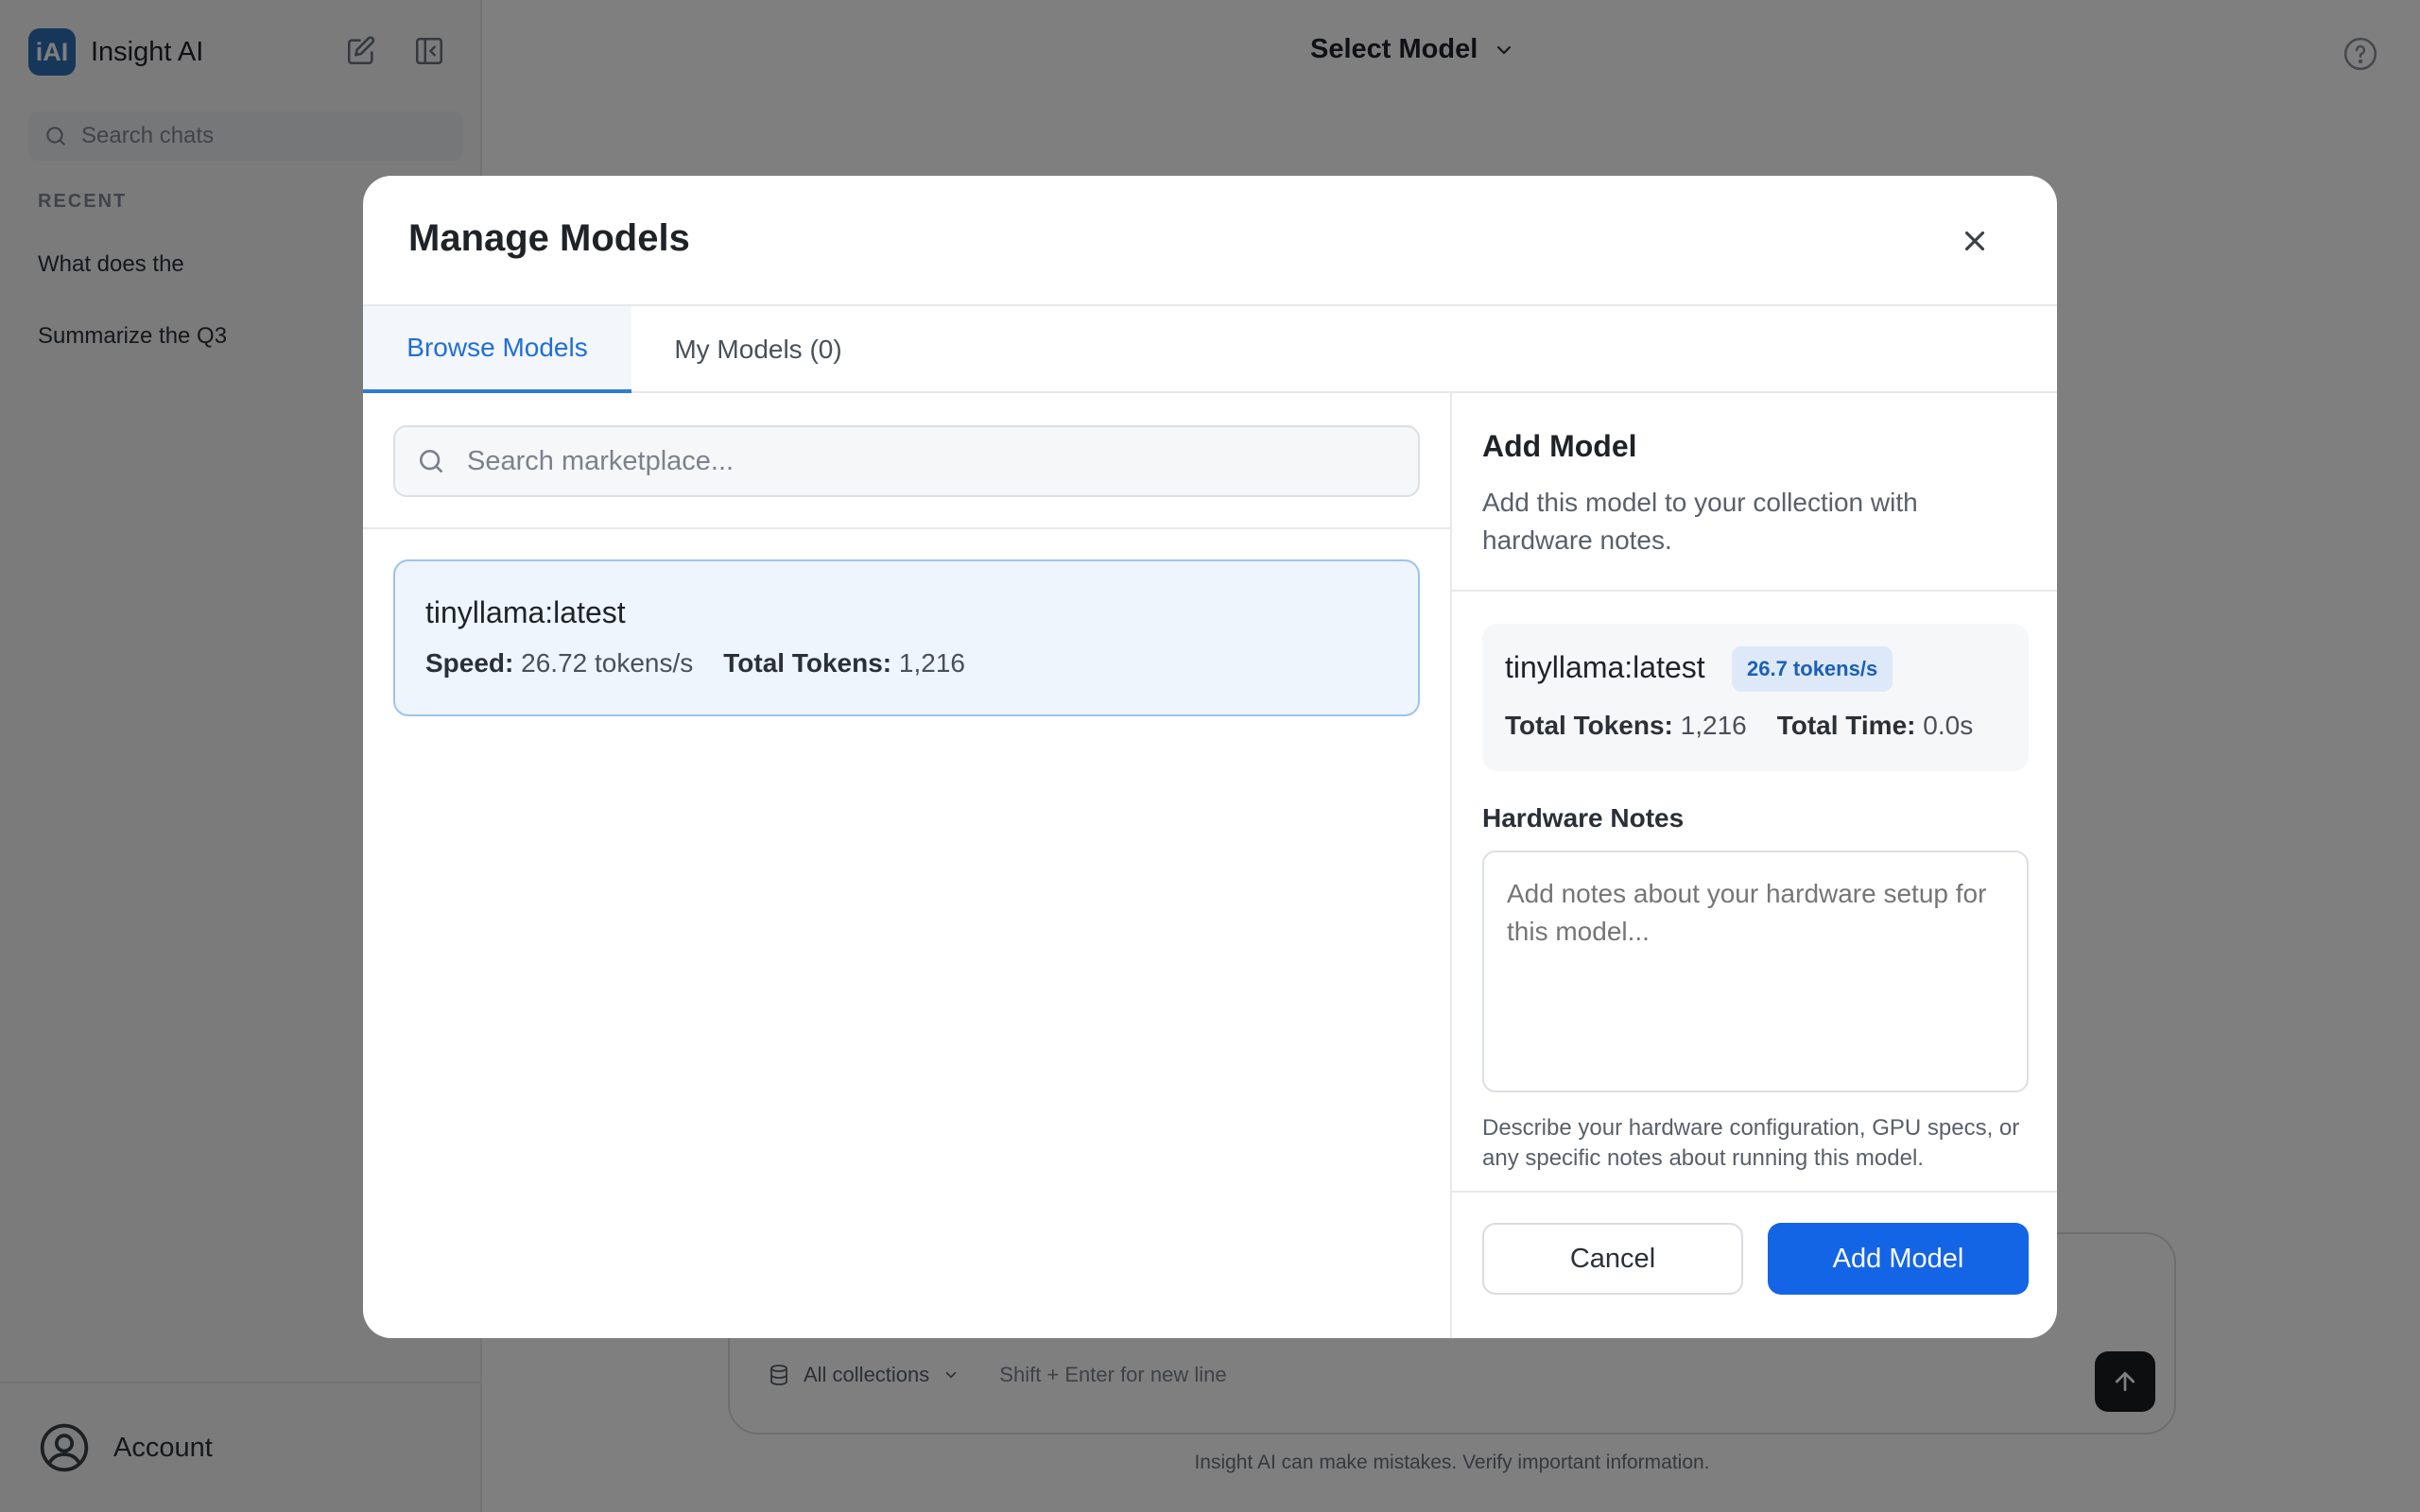 Image resolution: width=2420 pixels, height=1512 pixels. I want to click on summary-total-time: Total Time: 0.0s, so click(1875, 725).